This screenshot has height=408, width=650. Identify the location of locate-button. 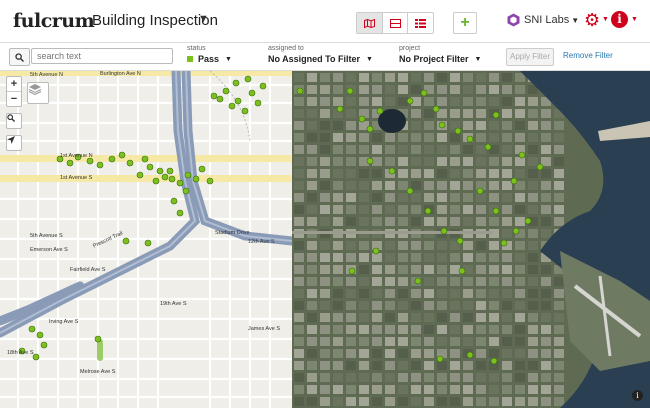
(14, 143).